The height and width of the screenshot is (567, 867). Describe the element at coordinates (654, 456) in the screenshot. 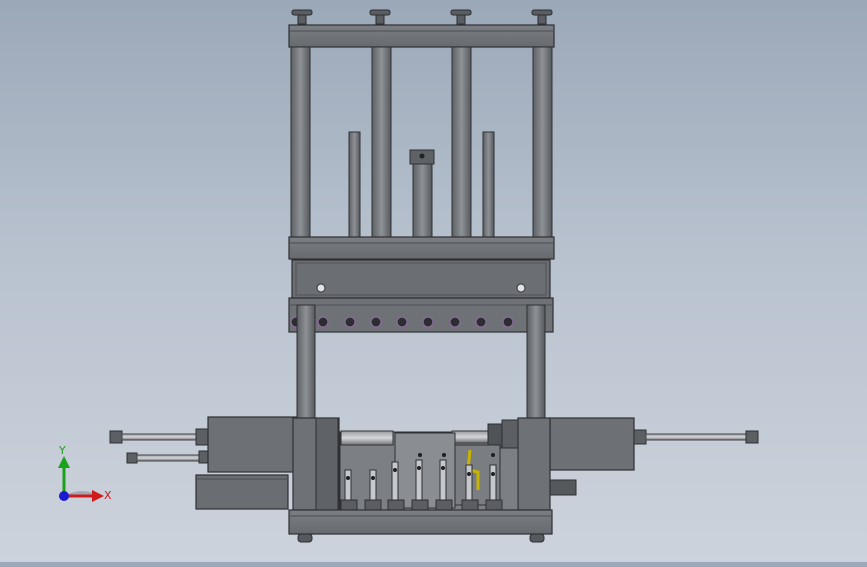

I see `right-cylinder-assembly` at that location.